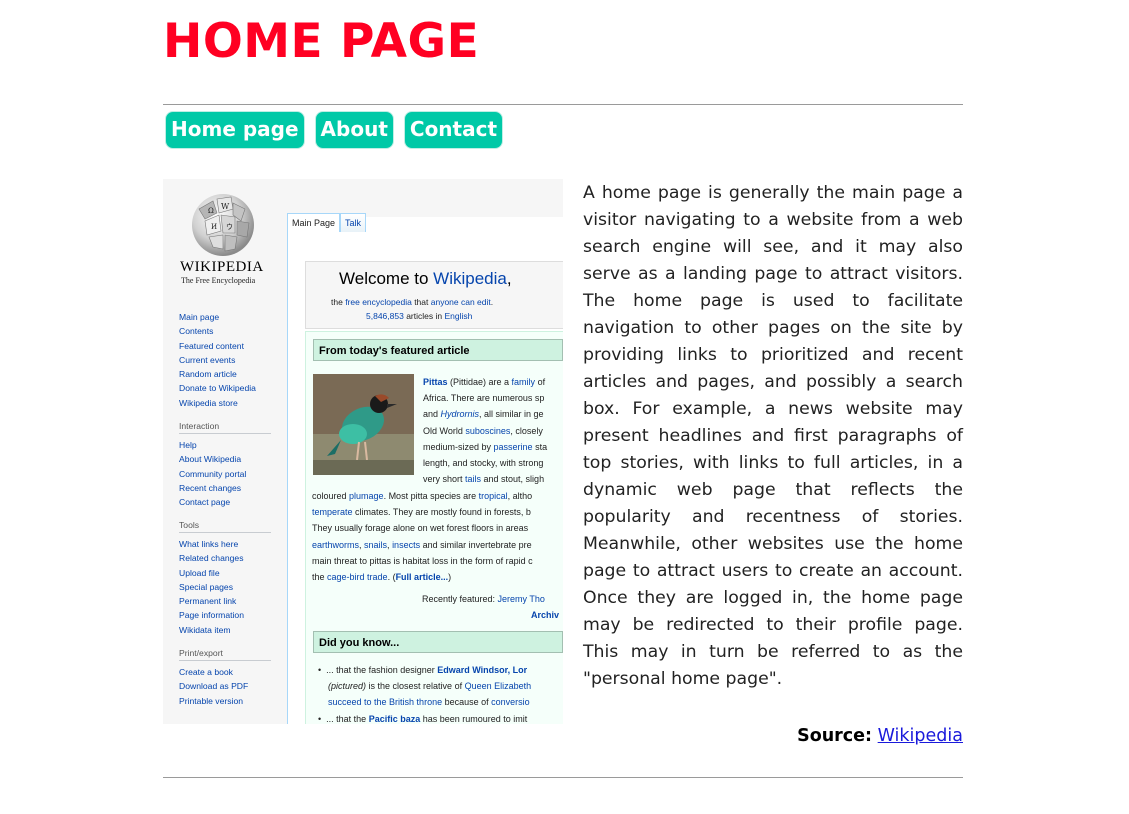 This screenshot has height=814, width=1129. I want to click on wiki-link: Donate to Wikipedia, so click(217, 388).